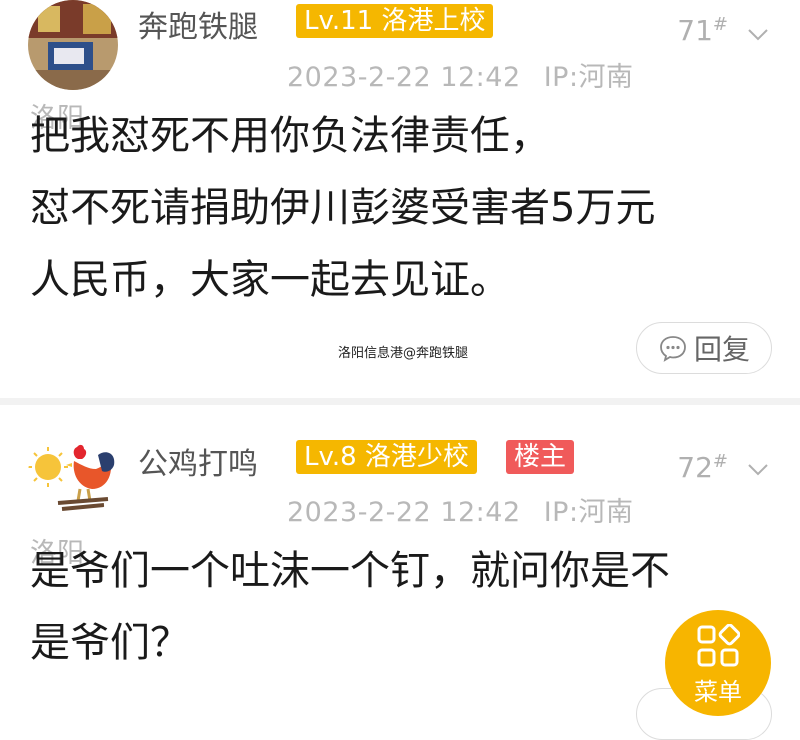 This screenshot has height=740, width=800. I want to click on level-badge: Lv.8 洛港少校, so click(386, 457).